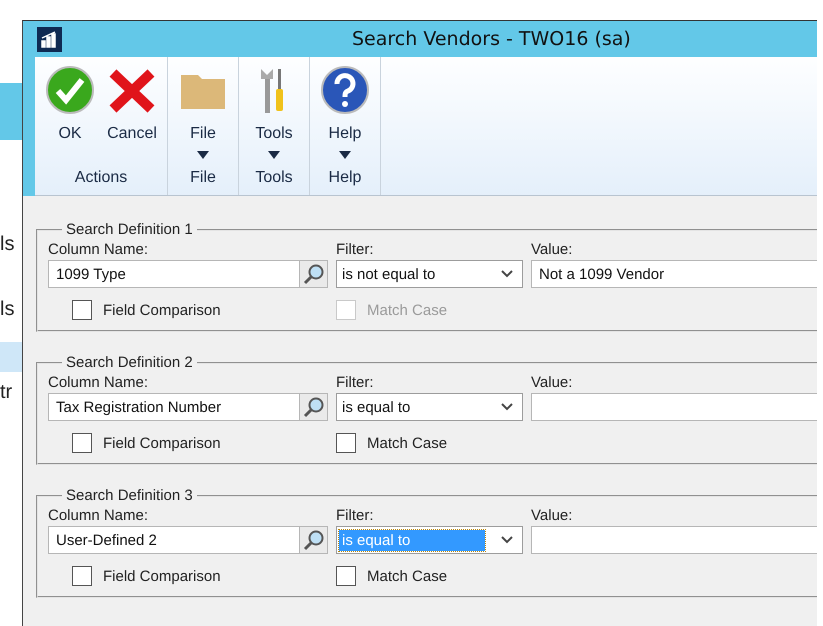 This screenshot has width=823, height=626. What do you see at coordinates (345, 90) in the screenshot?
I see `help-icon` at bounding box center [345, 90].